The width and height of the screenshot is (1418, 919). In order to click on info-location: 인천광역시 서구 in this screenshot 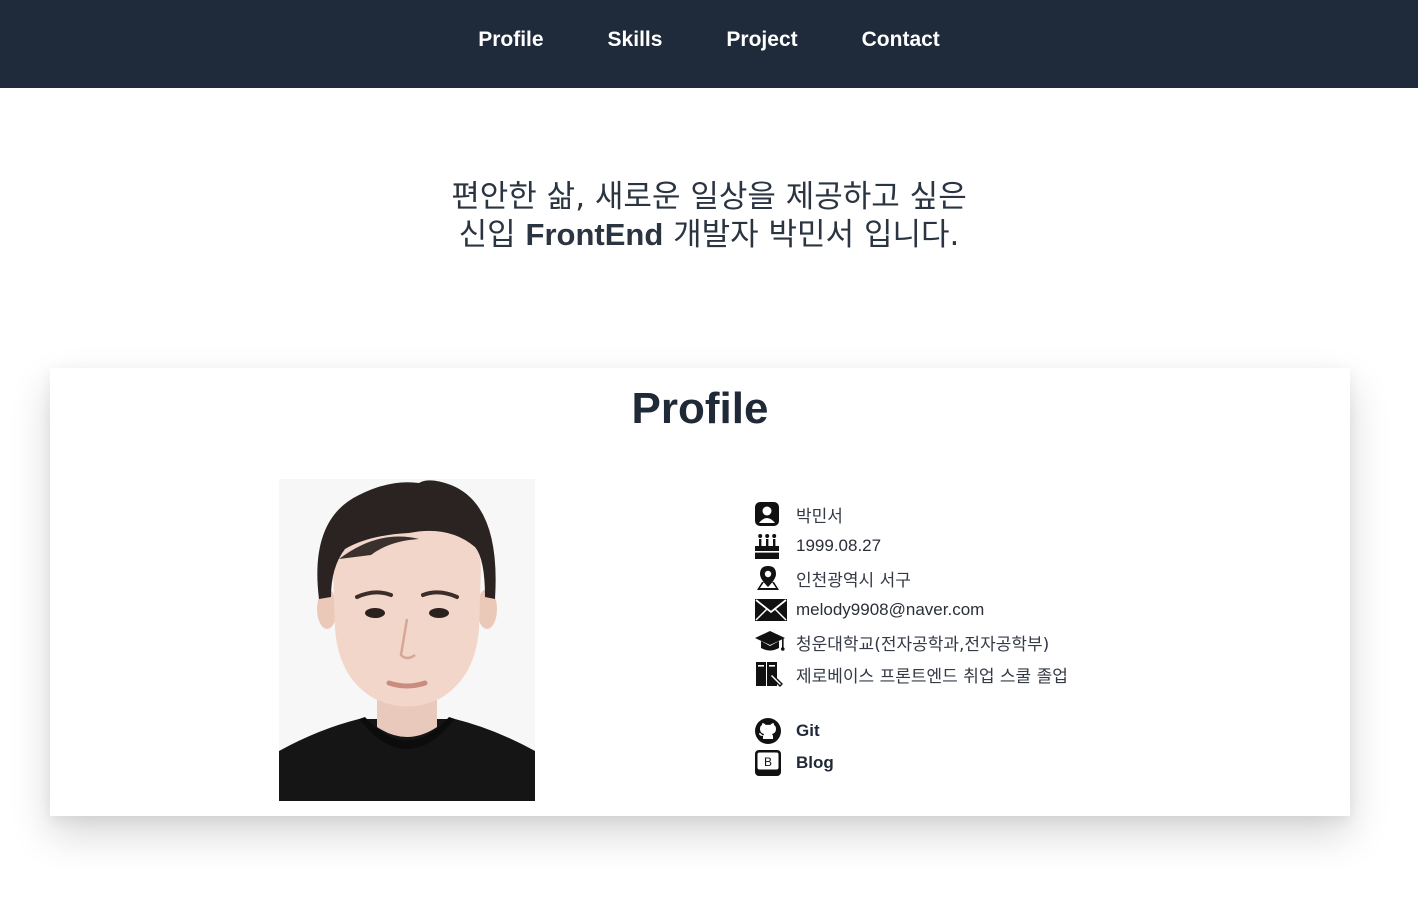, I will do `click(853, 580)`.